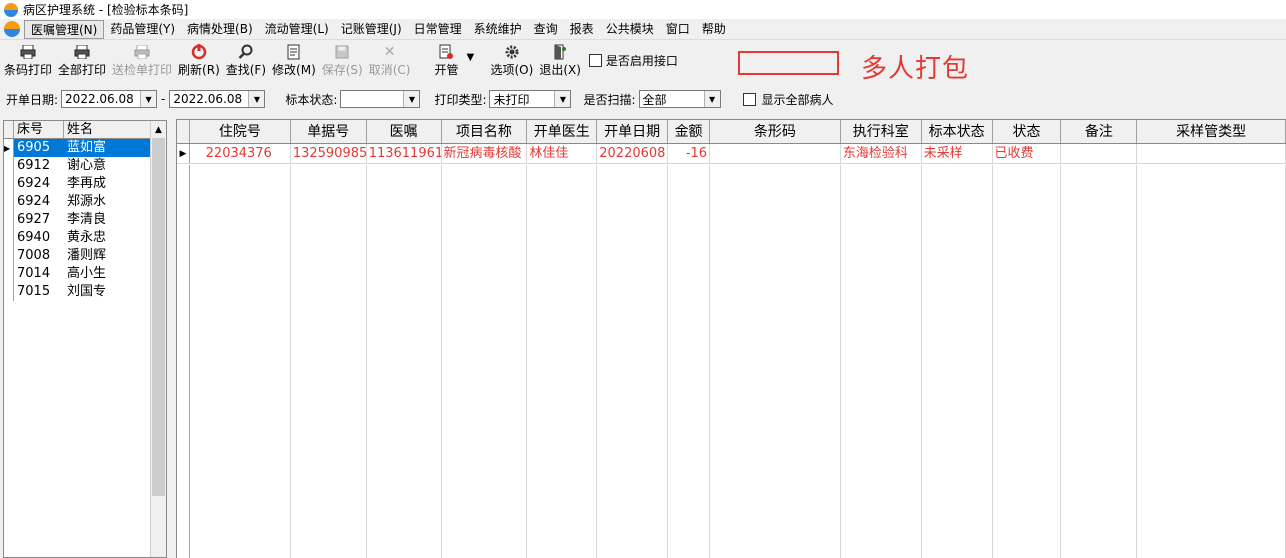 This screenshot has height=558, width=1286. Describe the element at coordinates (106, 10) in the screenshot. I see `window-title: 病区护理系统 - [检验标本条码]` at that location.